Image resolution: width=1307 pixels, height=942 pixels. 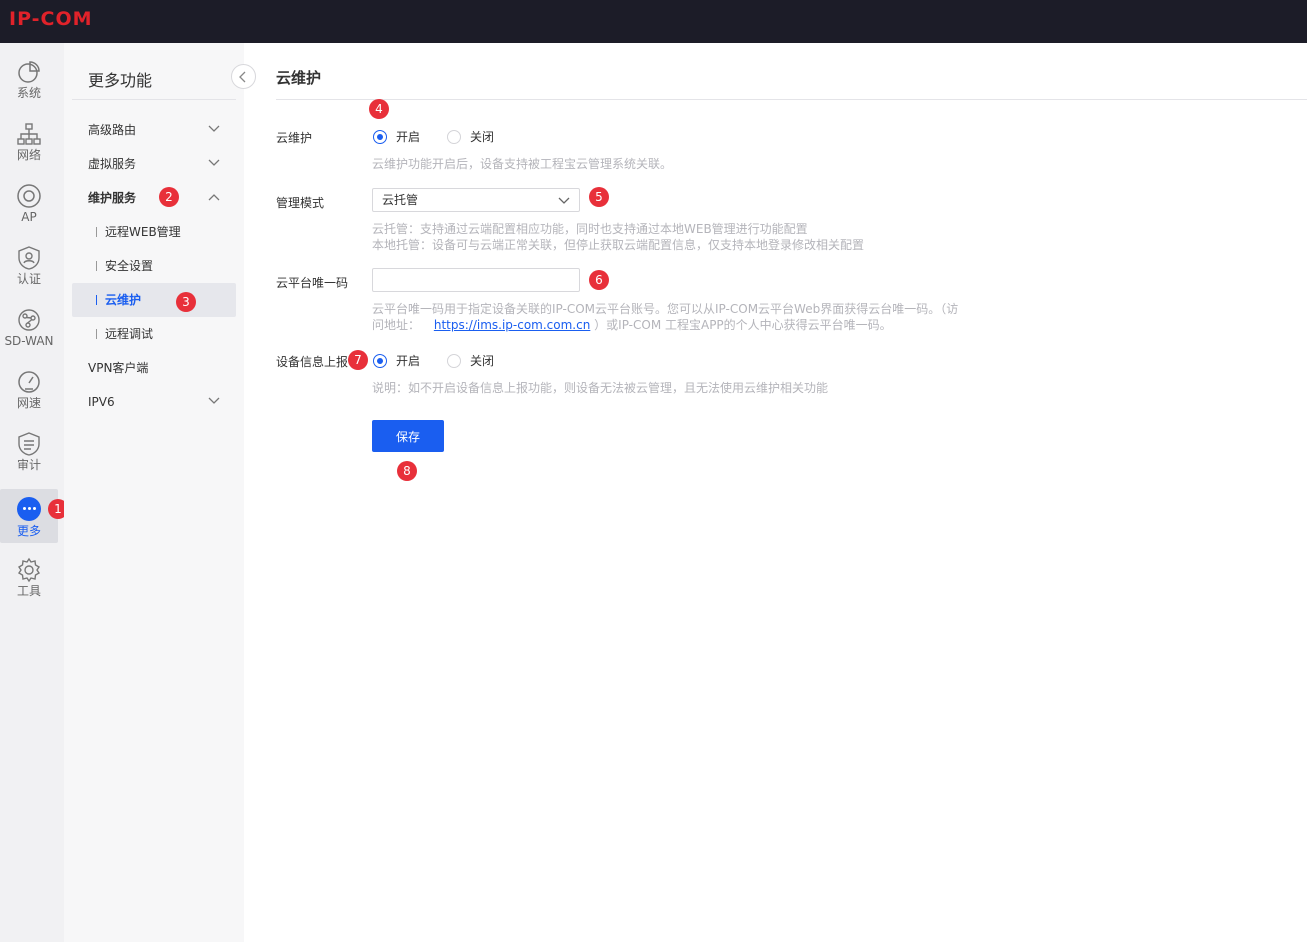 I want to click on rail-item-label: 审计, so click(x=28, y=465).